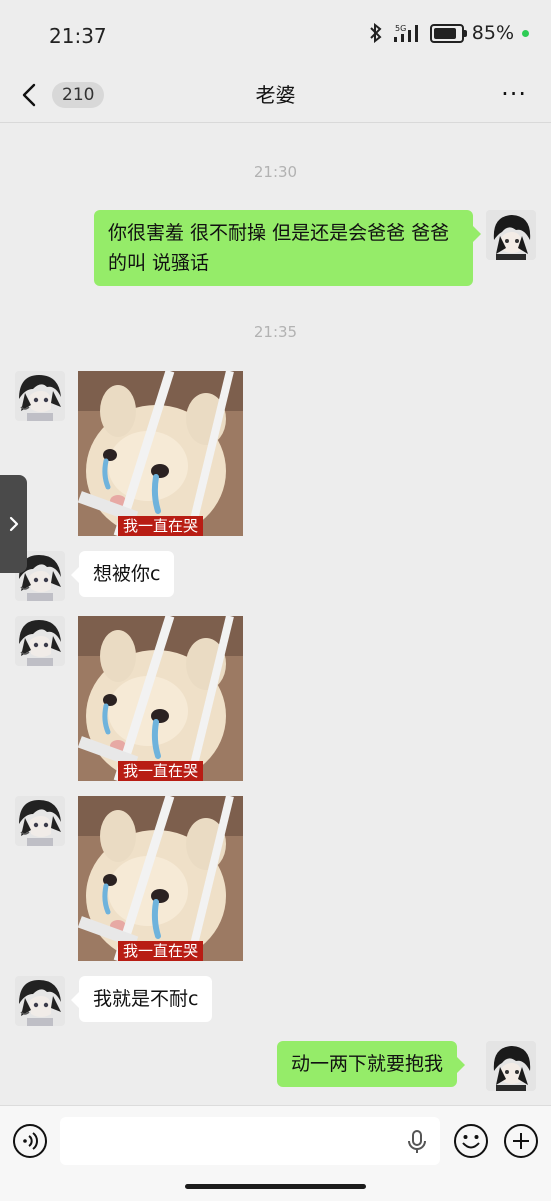 The width and height of the screenshot is (551, 1201). What do you see at coordinates (275, 35) in the screenshot?
I see `status-bar: 21:37 5G 85%` at bounding box center [275, 35].